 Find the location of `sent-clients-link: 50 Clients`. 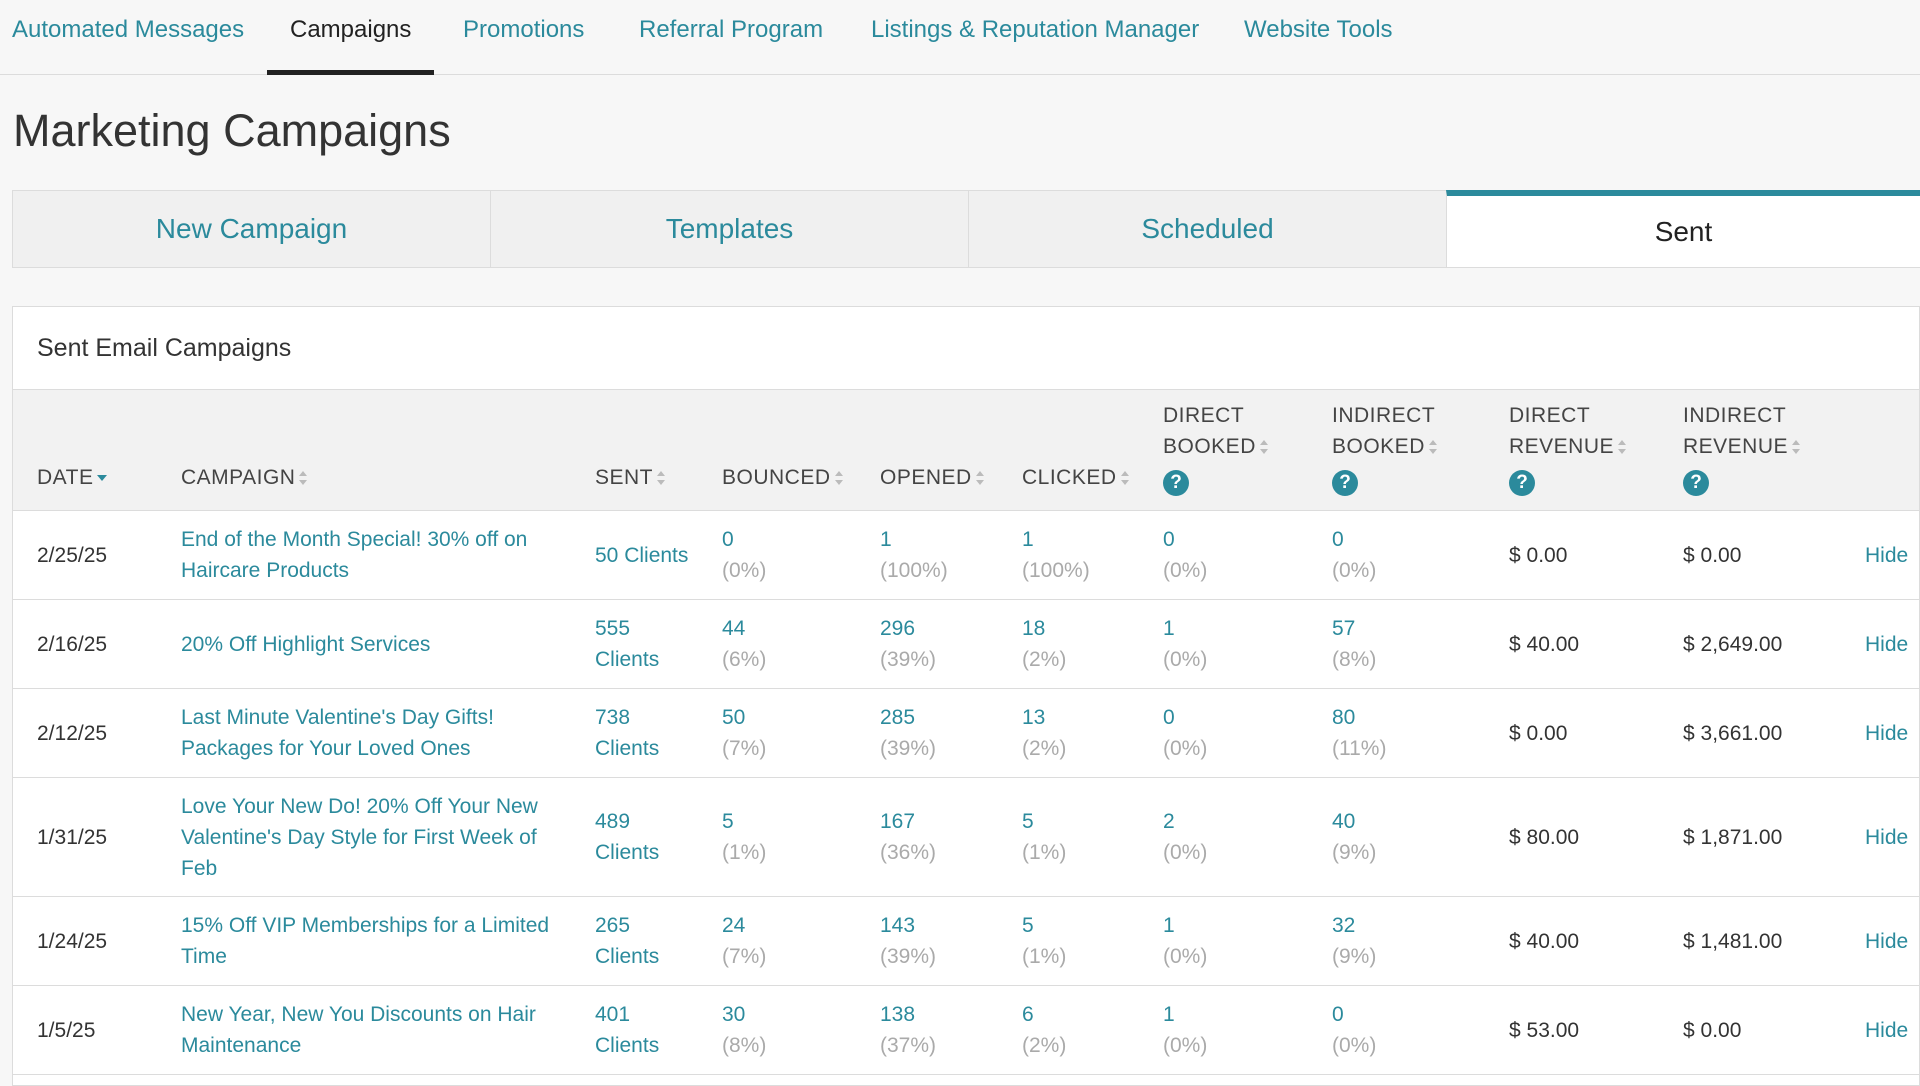

sent-clients-link: 50 Clients is located at coordinates (641, 555).